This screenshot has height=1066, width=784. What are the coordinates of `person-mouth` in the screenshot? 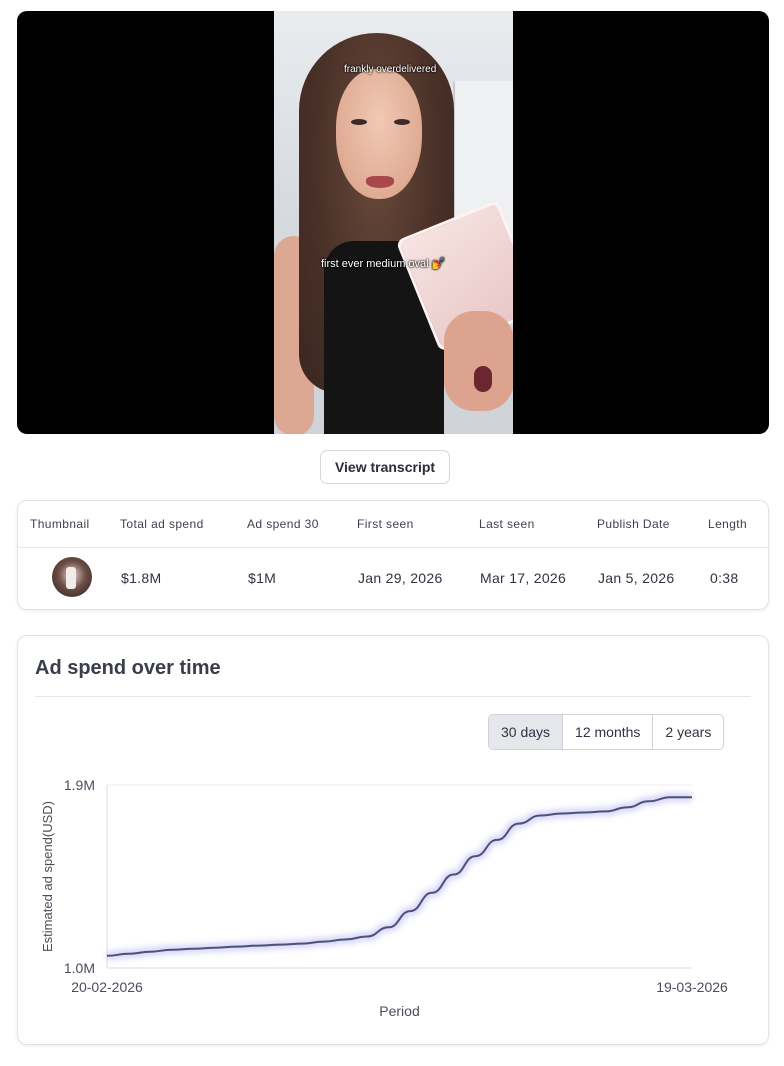 It's located at (380, 182).